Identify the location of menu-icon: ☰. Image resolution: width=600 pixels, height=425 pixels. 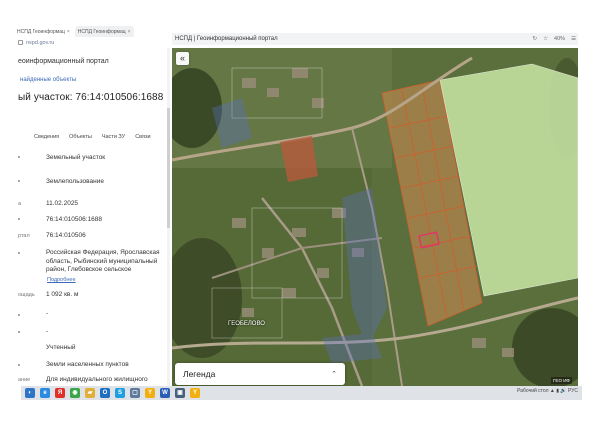
(573, 39).